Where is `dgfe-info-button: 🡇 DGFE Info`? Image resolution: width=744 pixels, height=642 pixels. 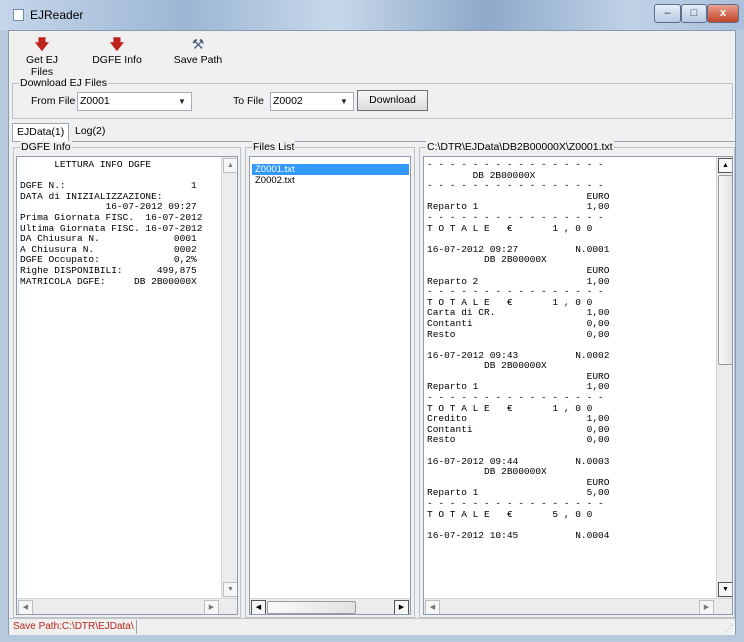 dgfe-info-button: 🡇 DGFE Info is located at coordinates (117, 54).